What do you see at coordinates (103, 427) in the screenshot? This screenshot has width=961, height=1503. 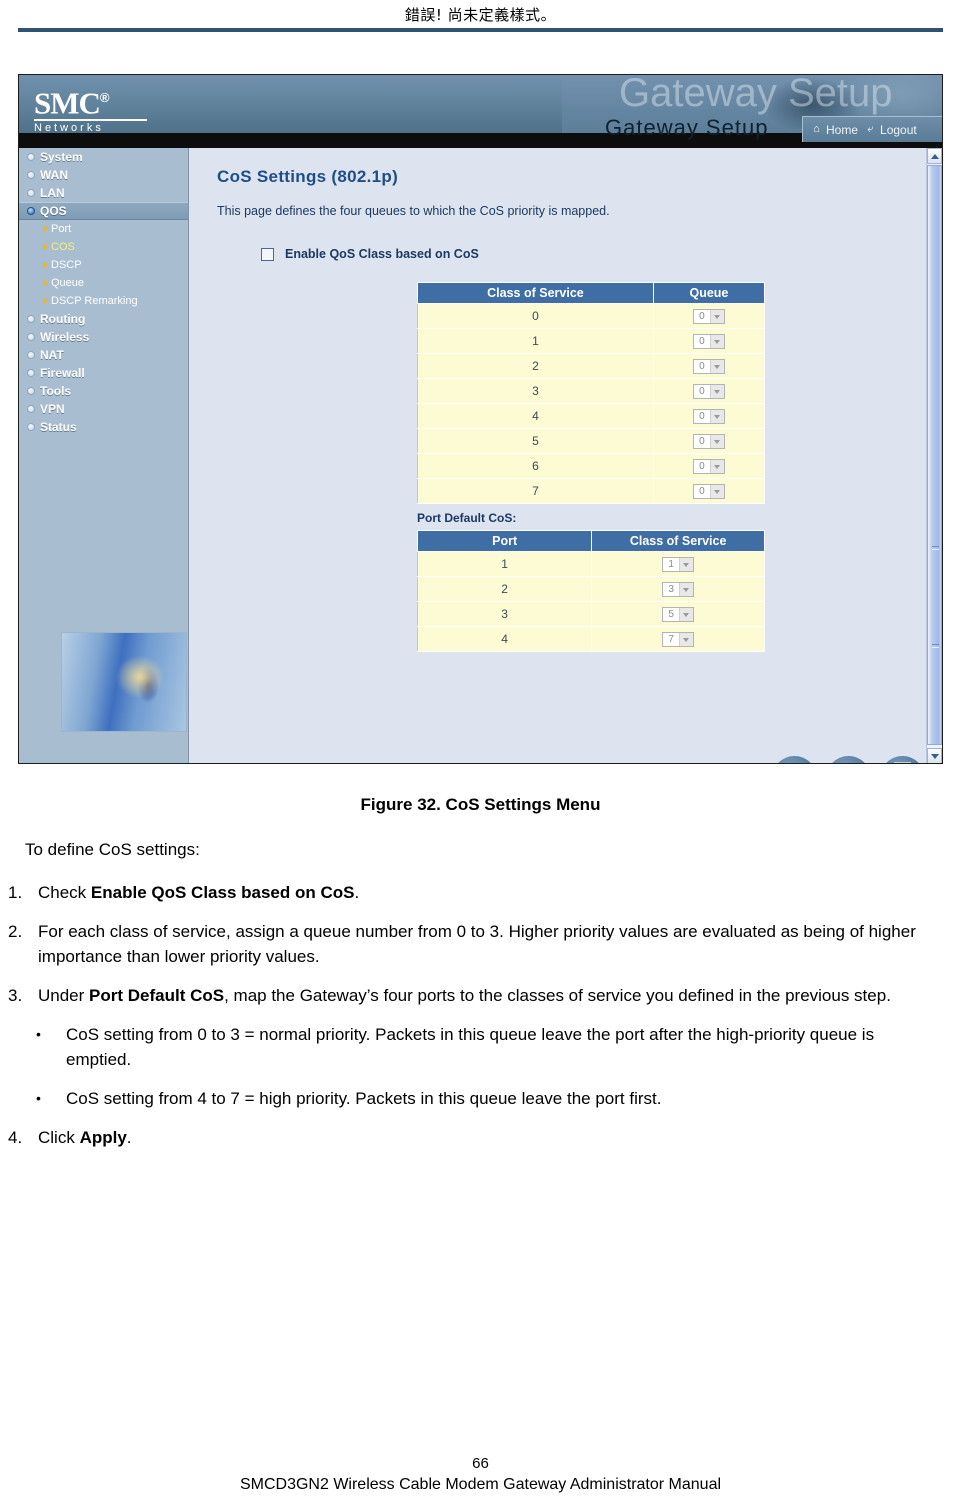 I see `sidebar-item-status: Status` at bounding box center [103, 427].